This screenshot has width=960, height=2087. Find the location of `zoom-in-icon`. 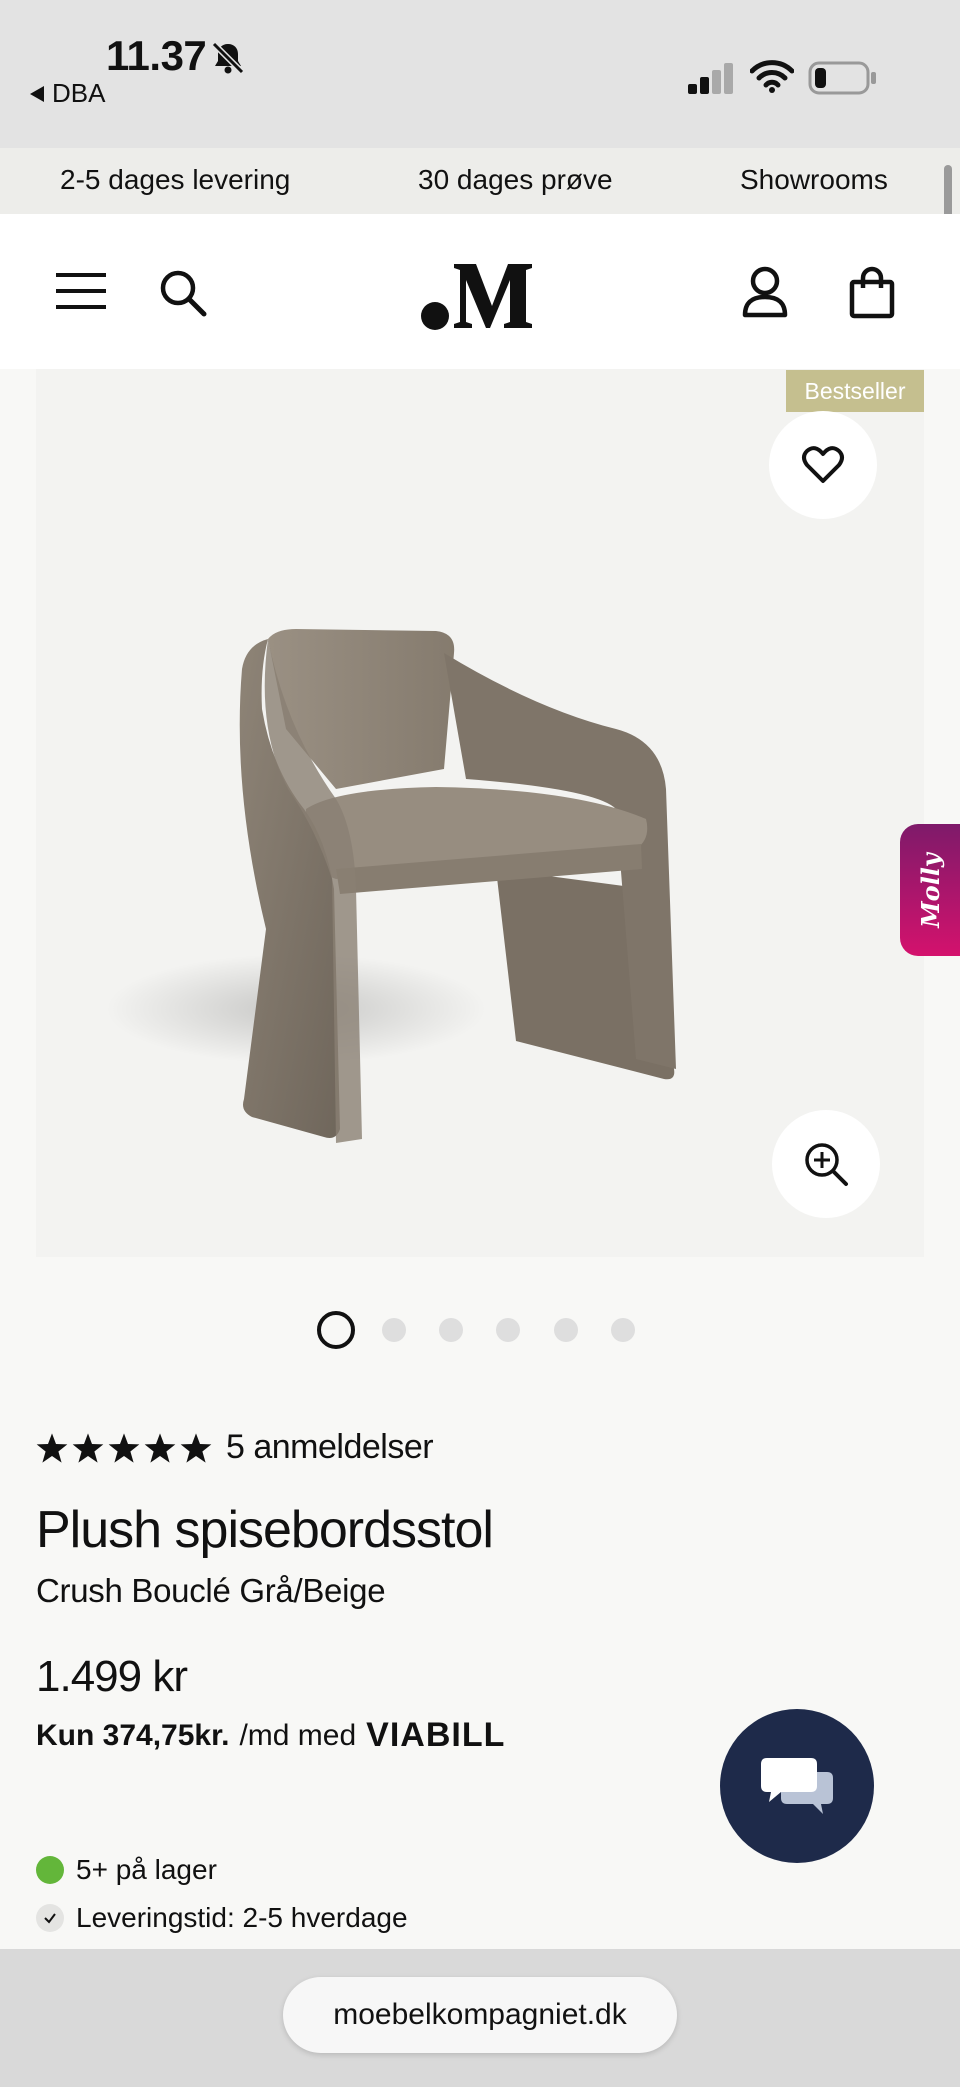

zoom-in-icon is located at coordinates (826, 1164).